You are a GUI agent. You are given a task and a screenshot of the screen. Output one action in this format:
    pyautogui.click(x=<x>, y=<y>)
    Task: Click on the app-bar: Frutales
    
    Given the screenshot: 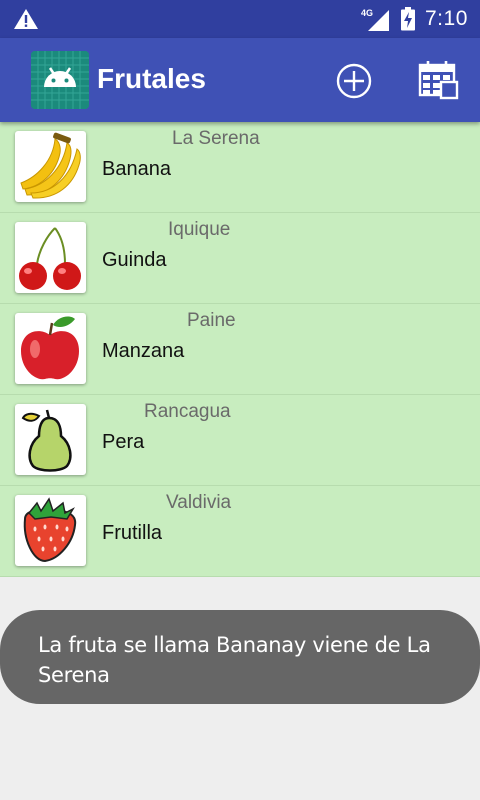 What is the action you would take?
    pyautogui.click(x=240, y=80)
    